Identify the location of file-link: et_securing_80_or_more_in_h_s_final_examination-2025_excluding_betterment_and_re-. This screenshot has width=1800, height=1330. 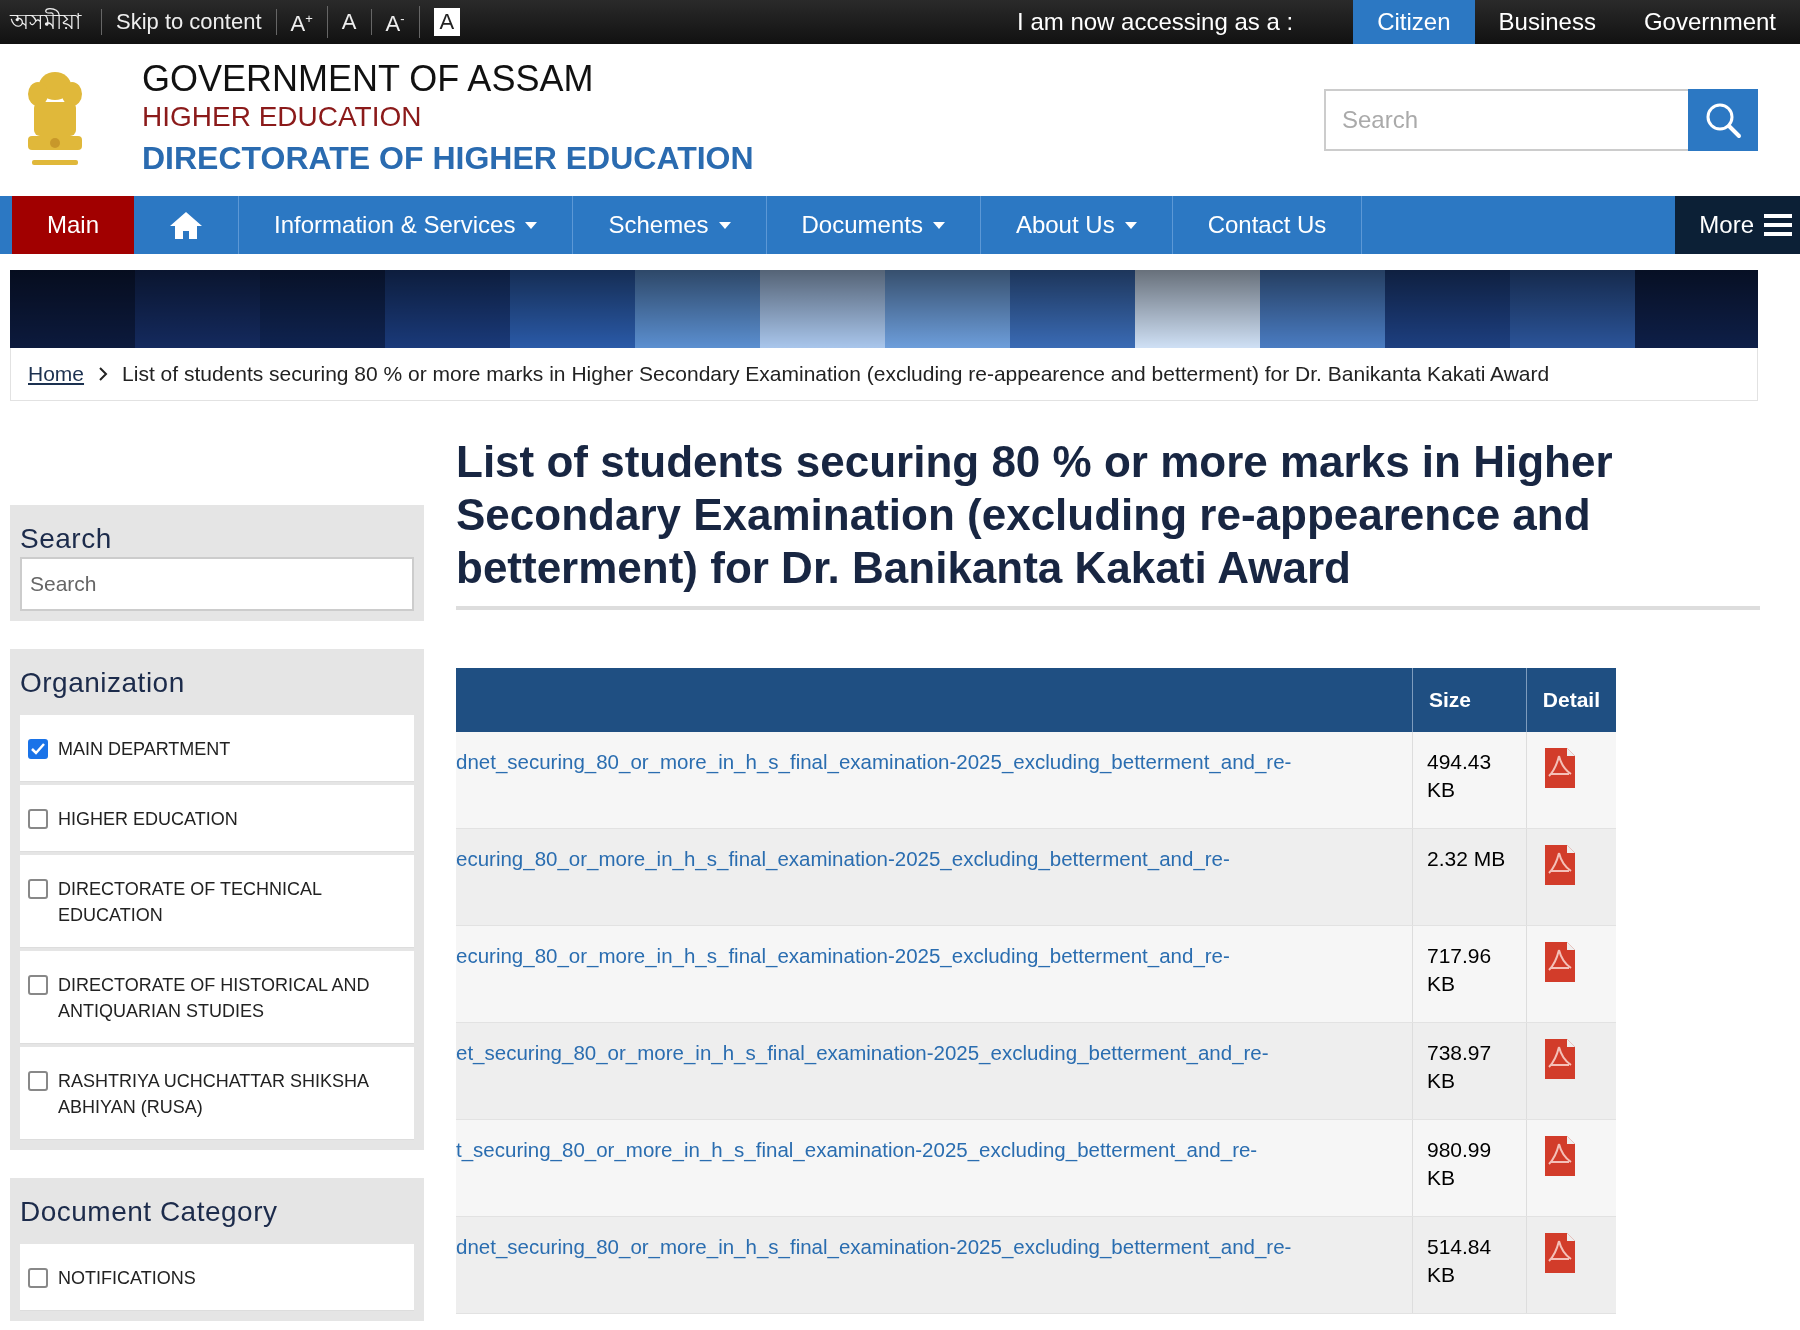
(862, 1052).